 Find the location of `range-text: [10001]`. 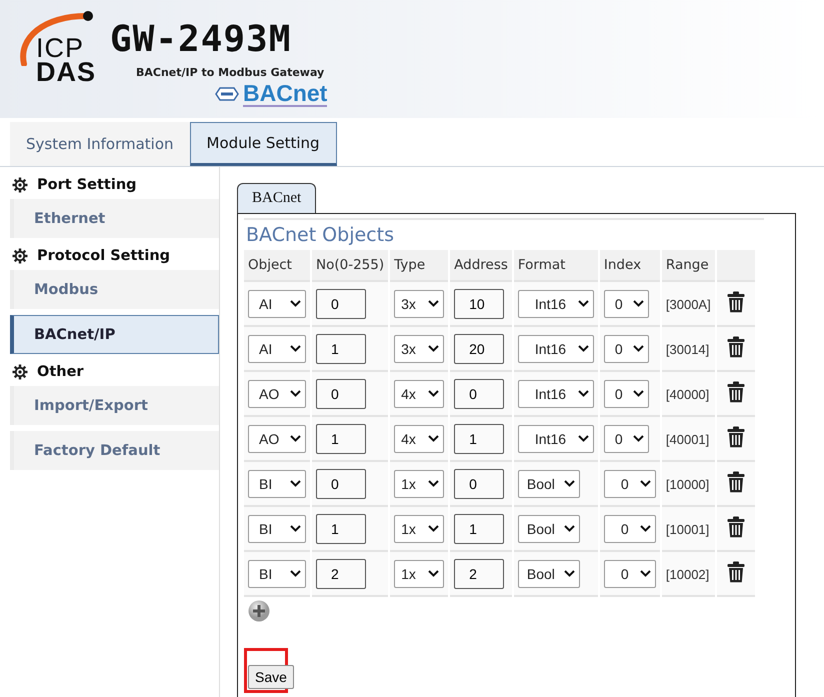

range-text: [10001] is located at coordinates (688, 529).